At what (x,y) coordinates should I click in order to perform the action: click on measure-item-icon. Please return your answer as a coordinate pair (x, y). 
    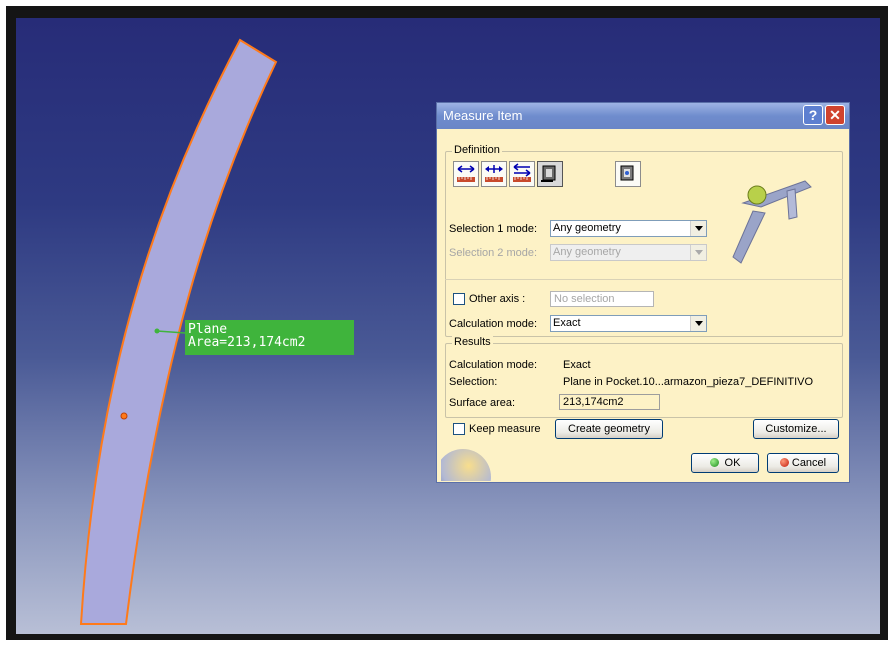
    Looking at the image, I should click on (548, 173).